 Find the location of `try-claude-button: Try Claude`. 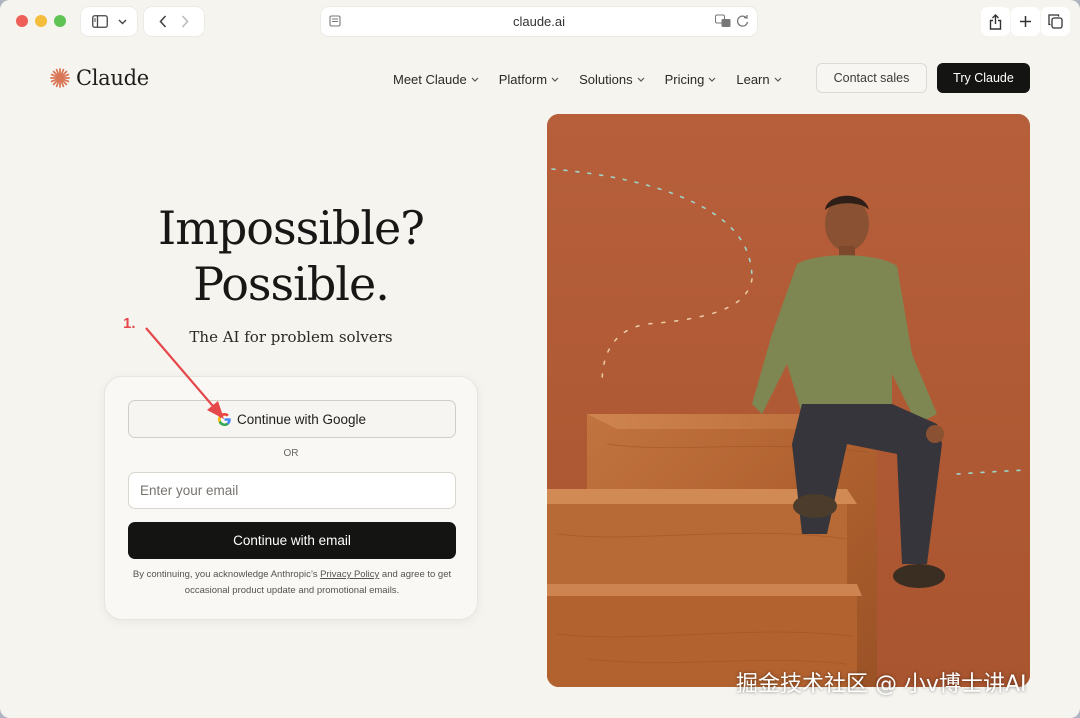

try-claude-button: Try Claude is located at coordinates (983, 78).